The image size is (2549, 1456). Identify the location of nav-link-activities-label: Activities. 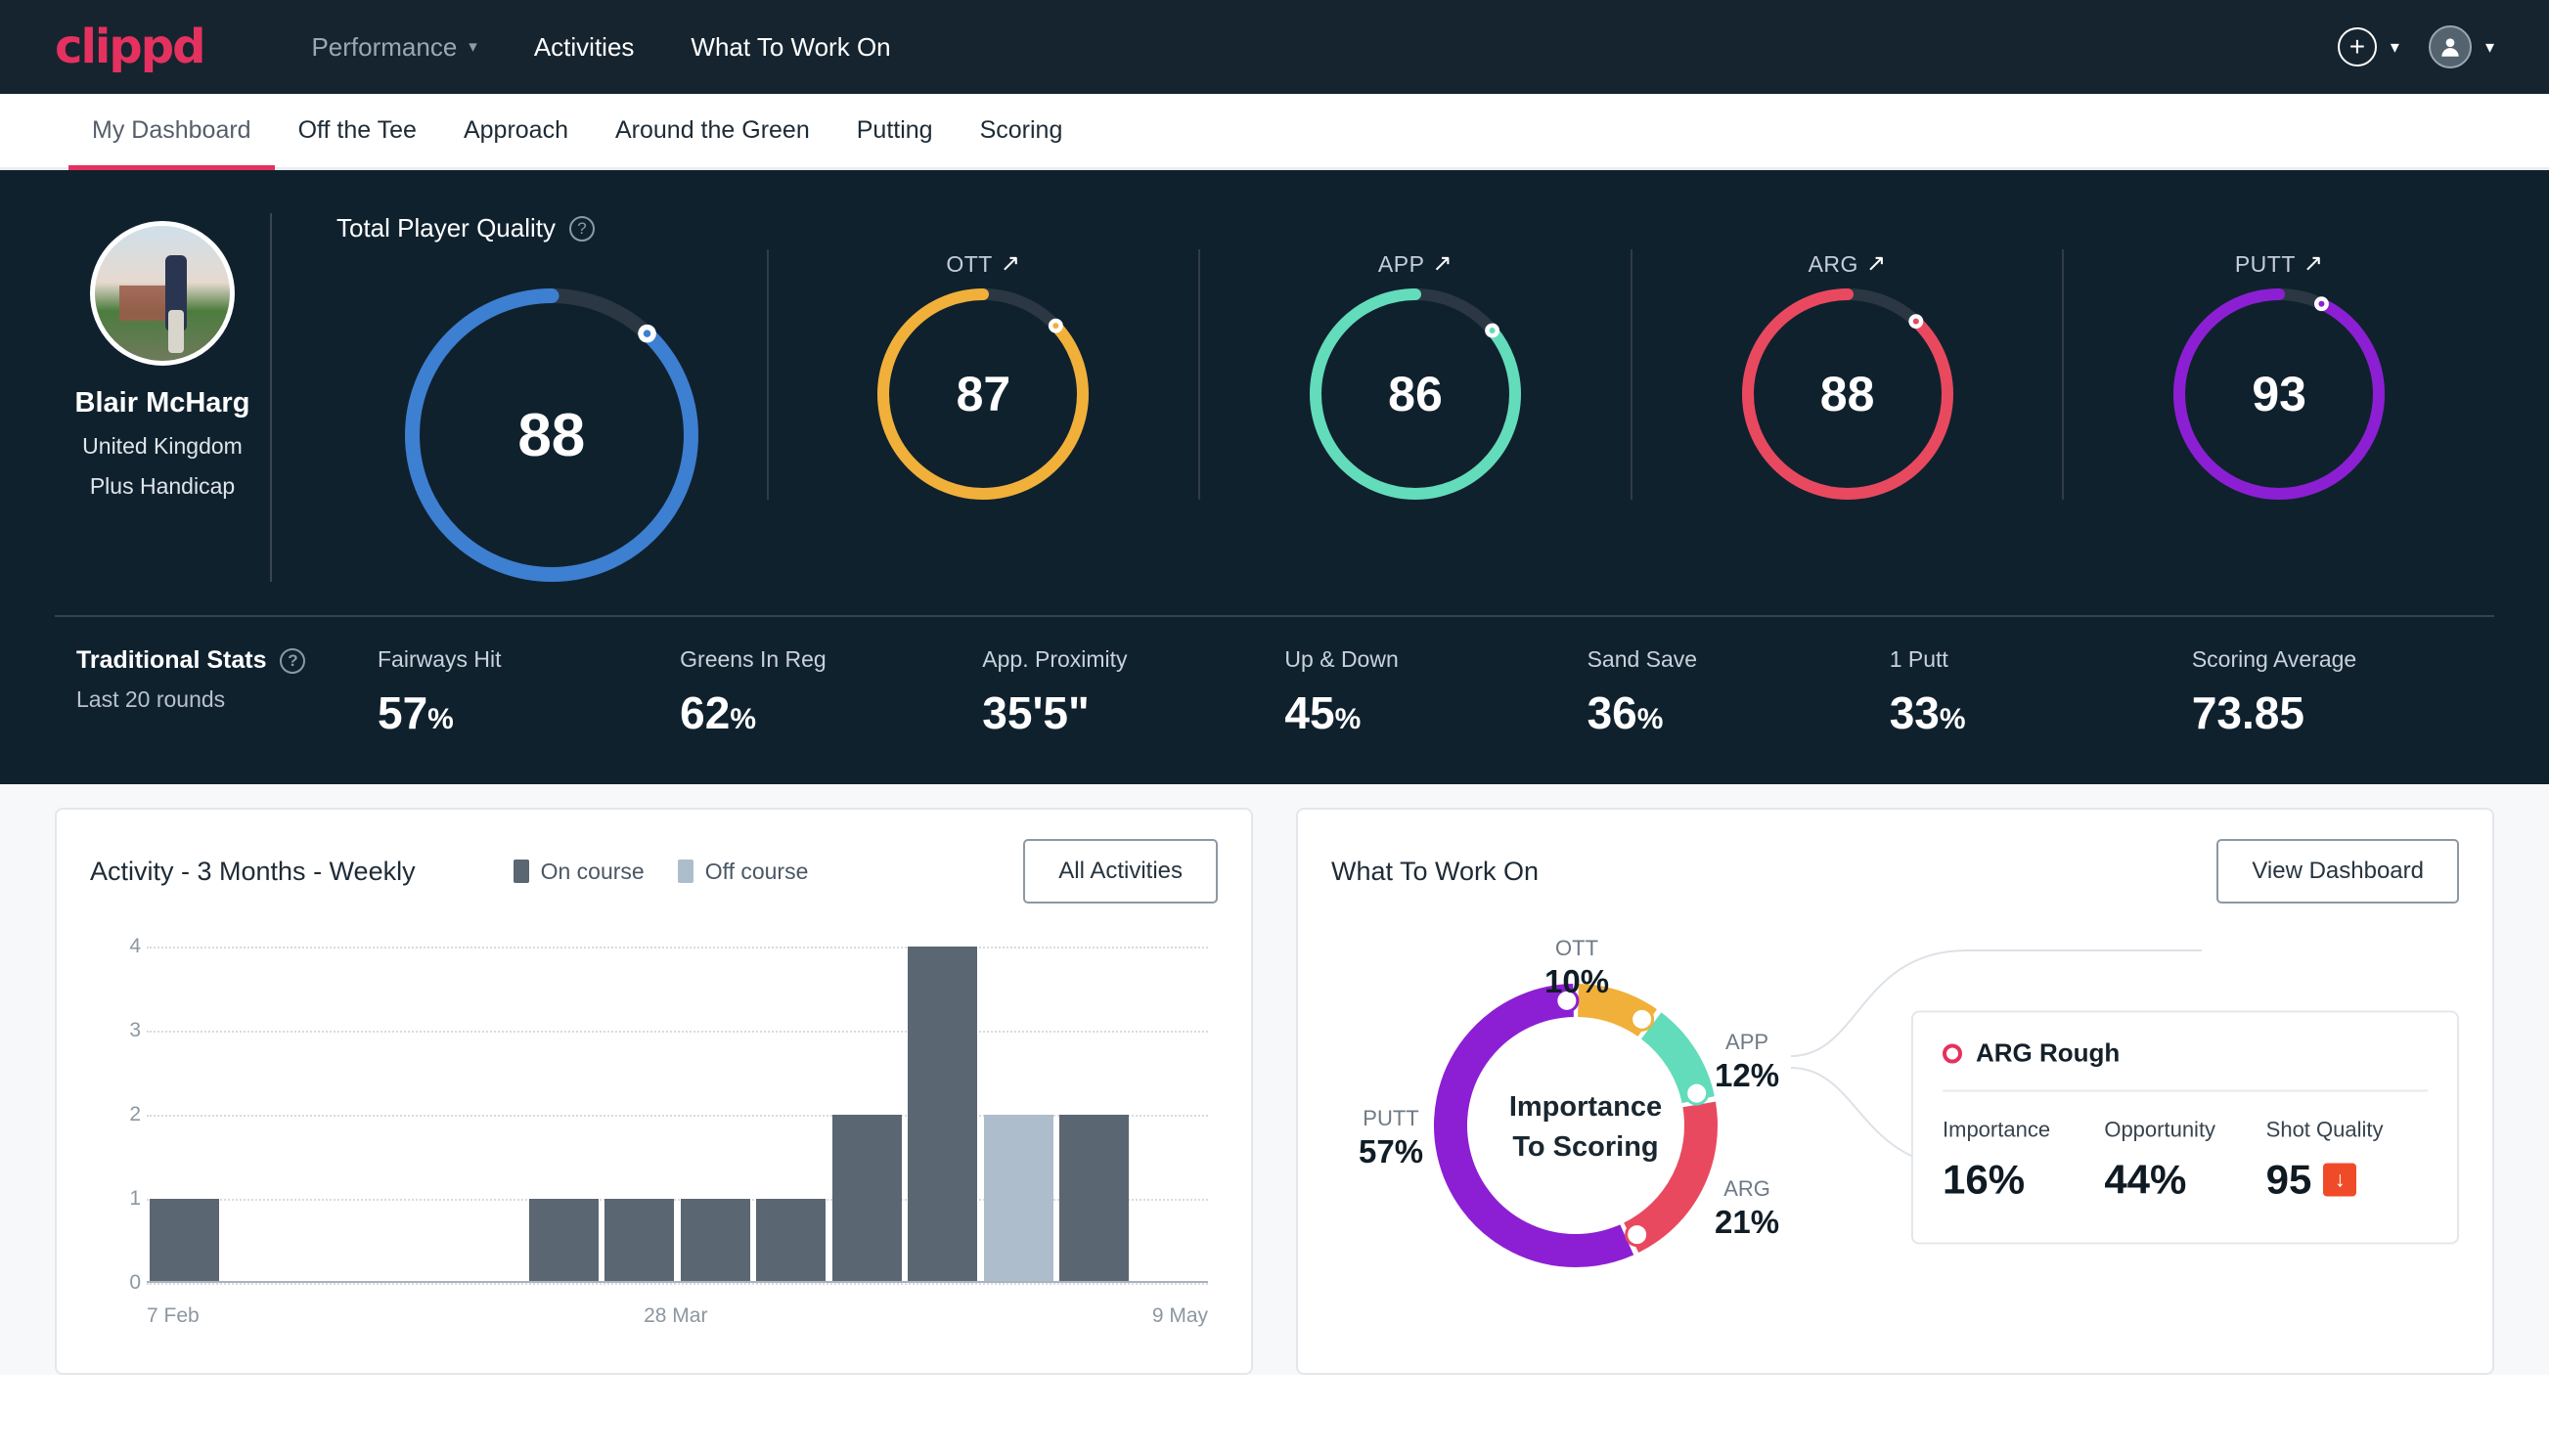
(584, 46).